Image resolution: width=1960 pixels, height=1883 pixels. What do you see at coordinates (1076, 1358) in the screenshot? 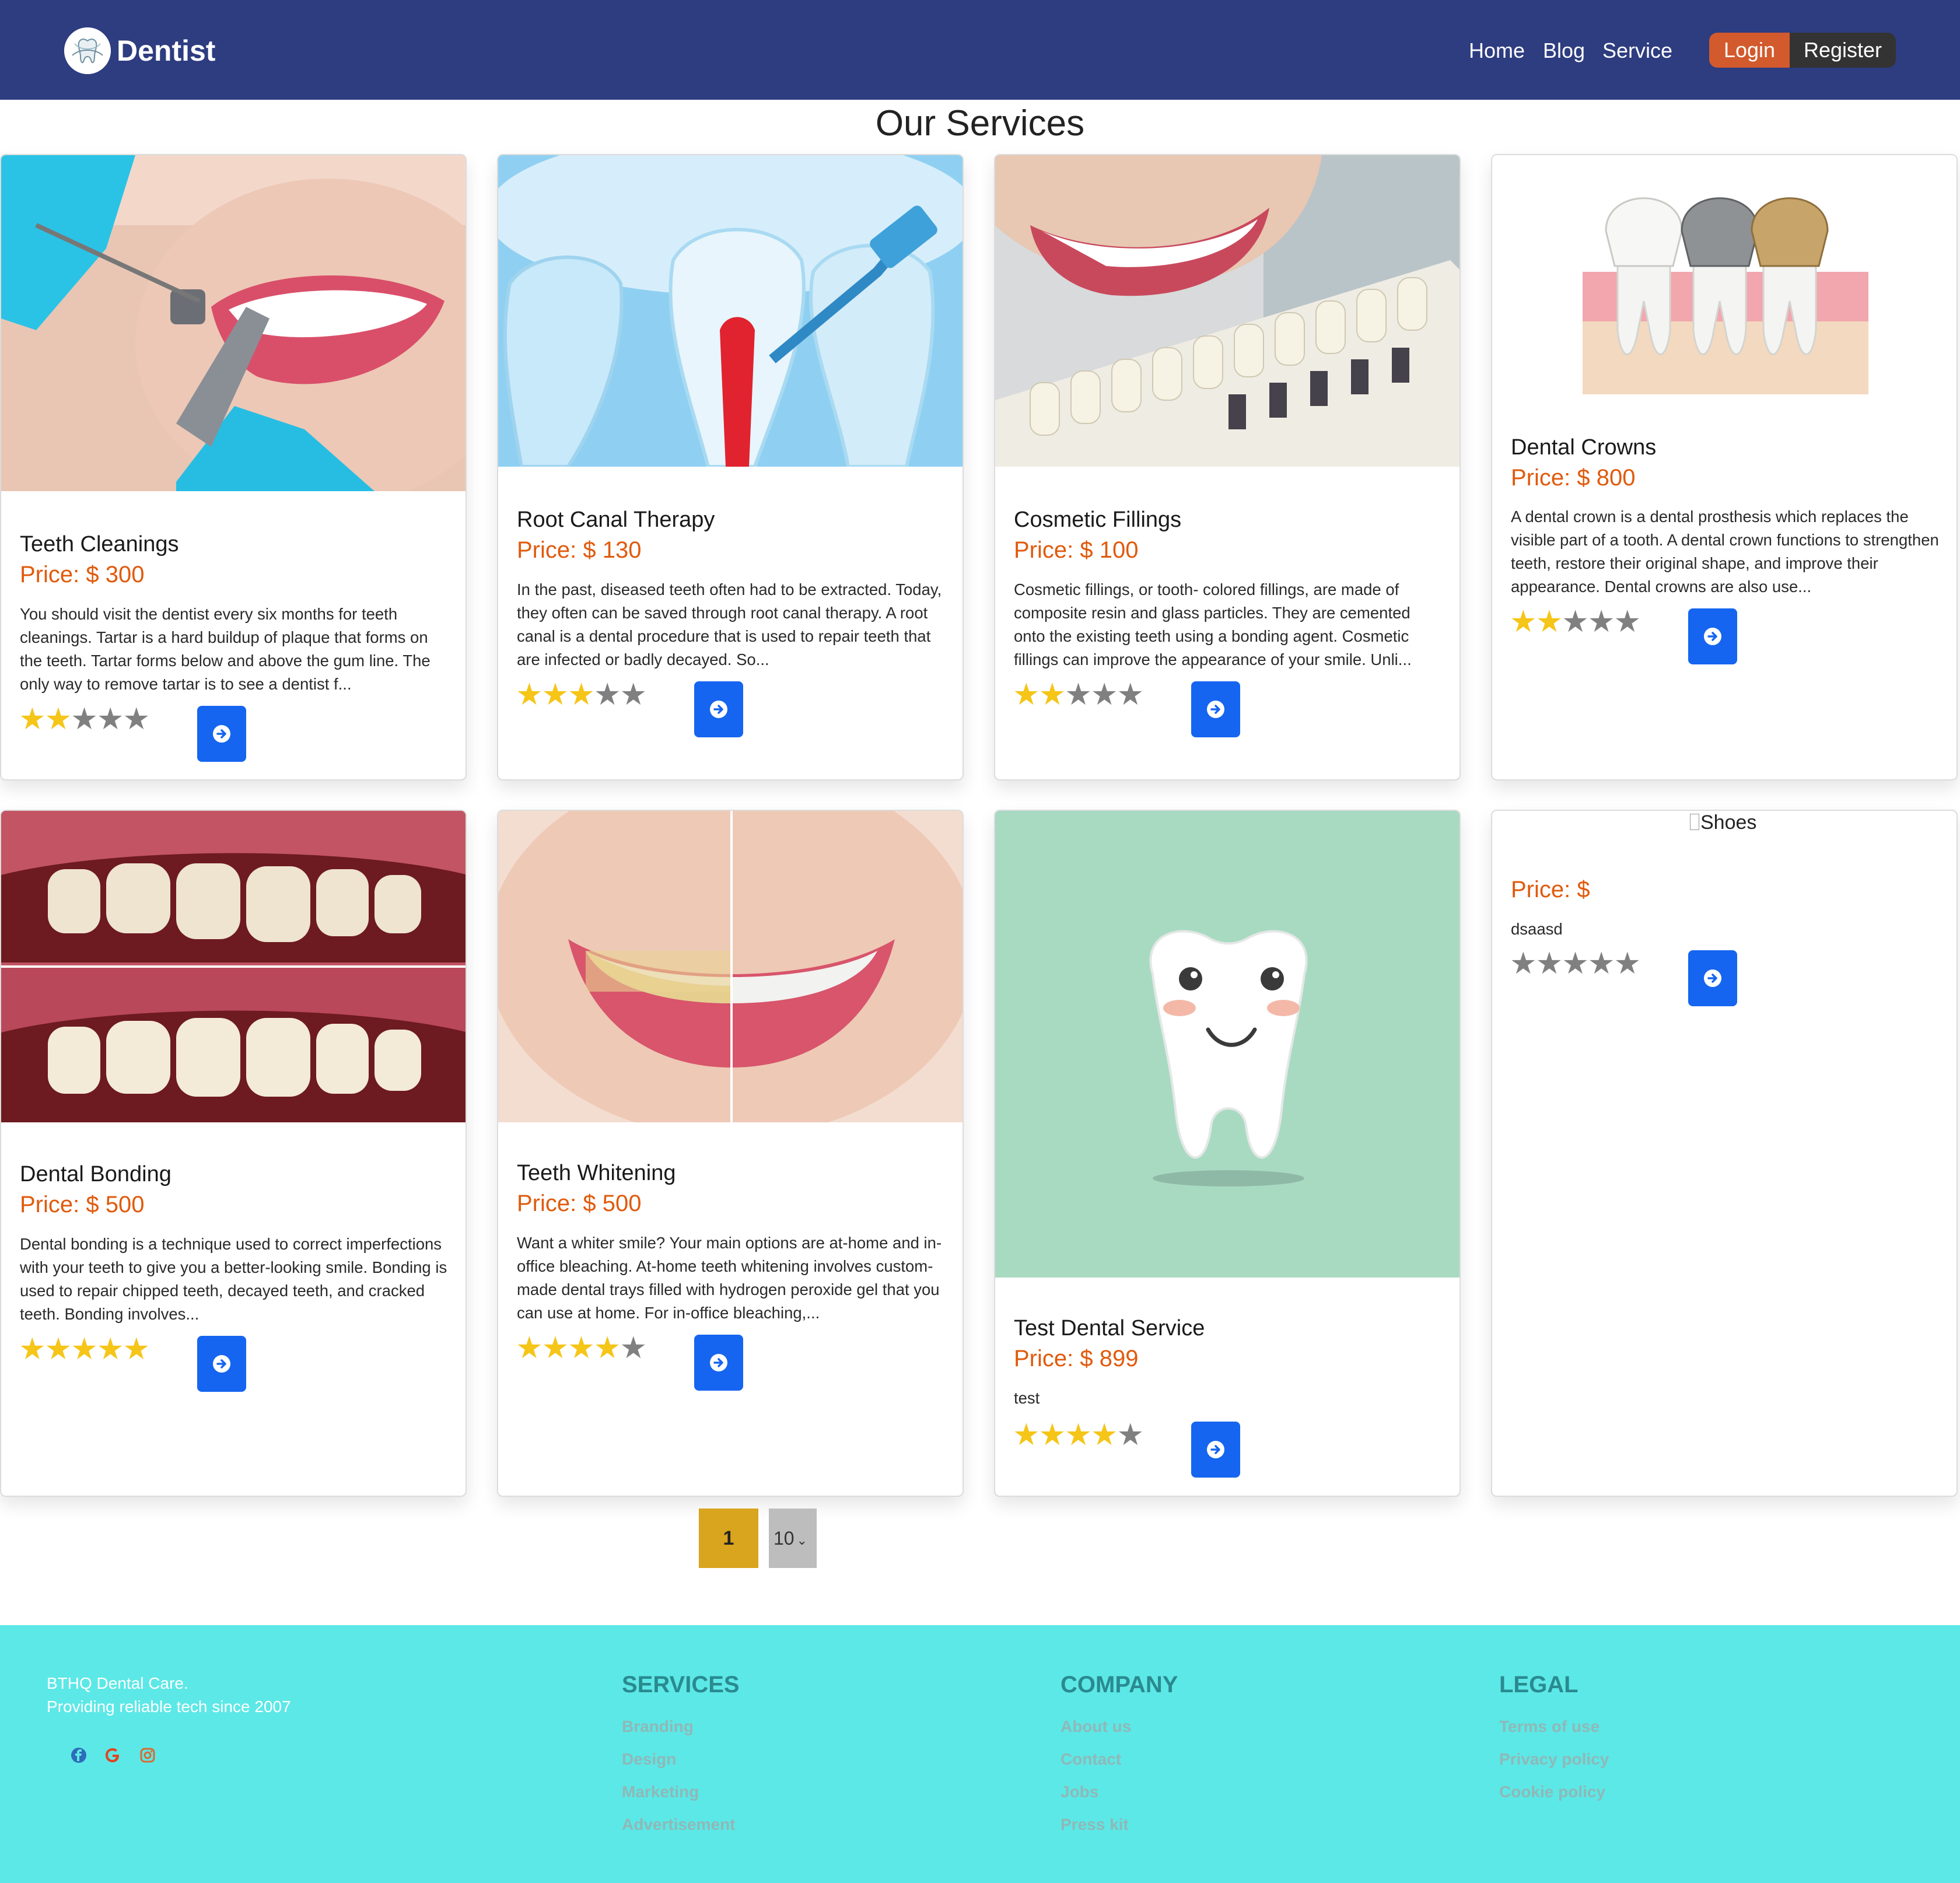
I see `card-price: Price: $ 899` at bounding box center [1076, 1358].